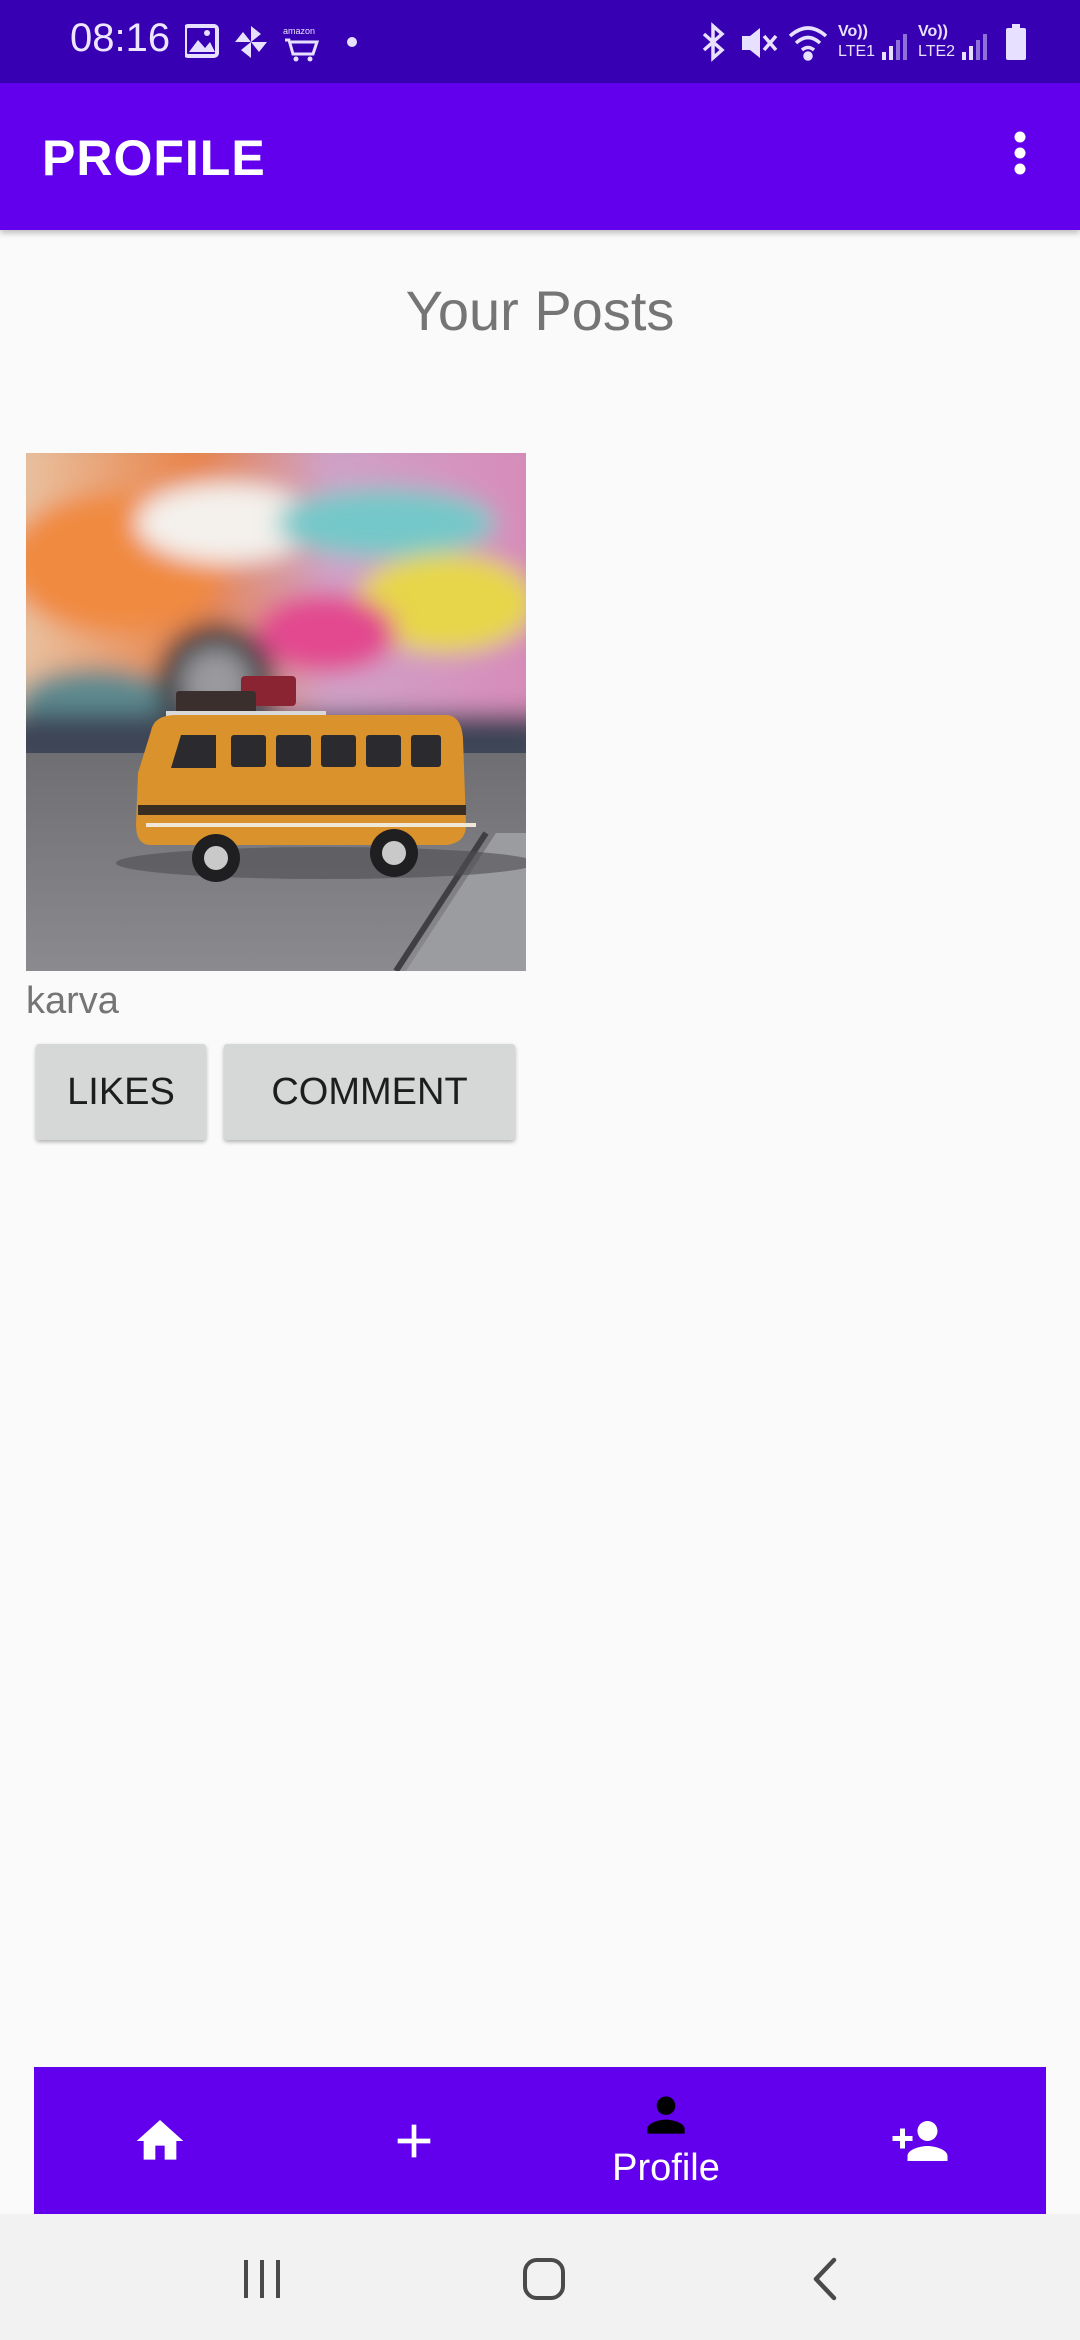 The image size is (1080, 2340). I want to click on svg-text: amazon, so click(299, 31).